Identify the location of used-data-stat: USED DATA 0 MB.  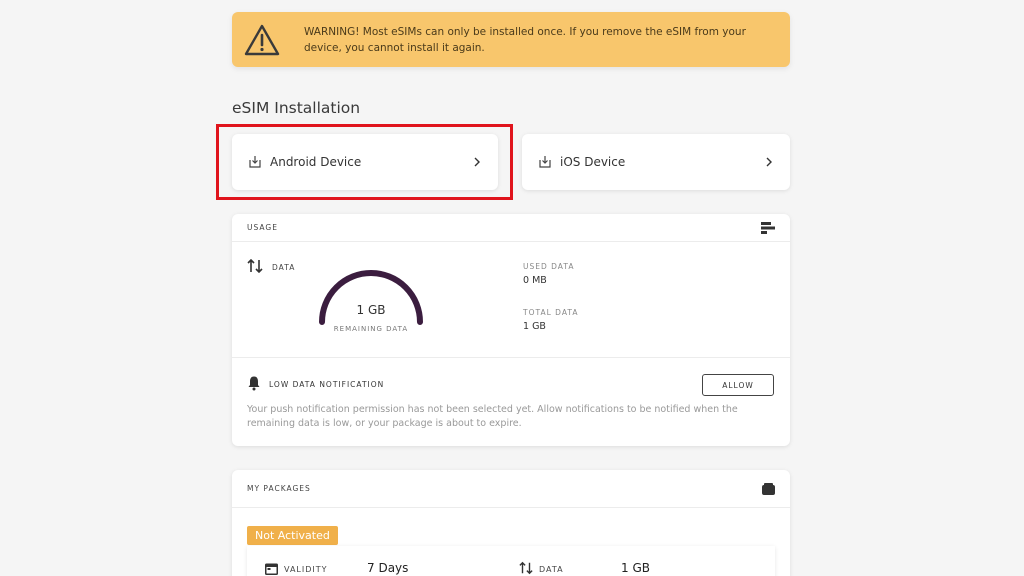
(548, 274).